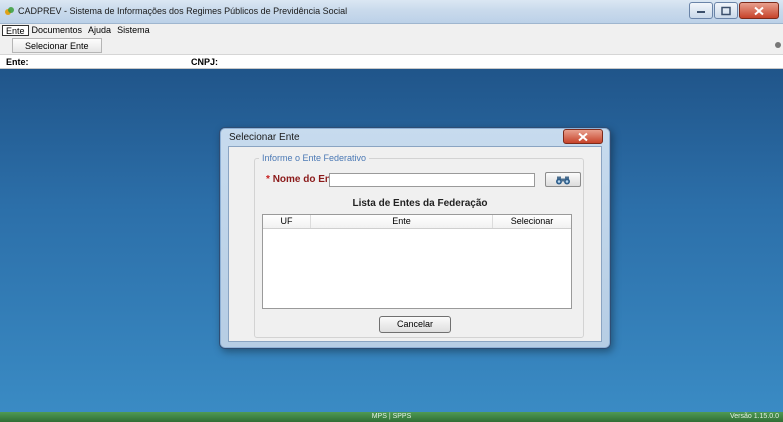  I want to click on maximize-button, so click(726, 10).